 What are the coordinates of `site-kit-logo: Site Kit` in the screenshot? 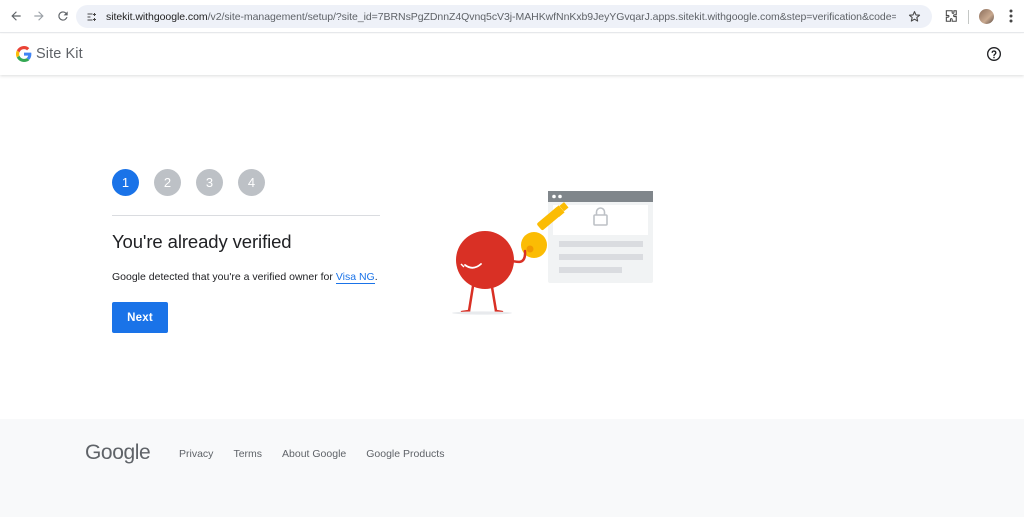 It's located at (49, 54).